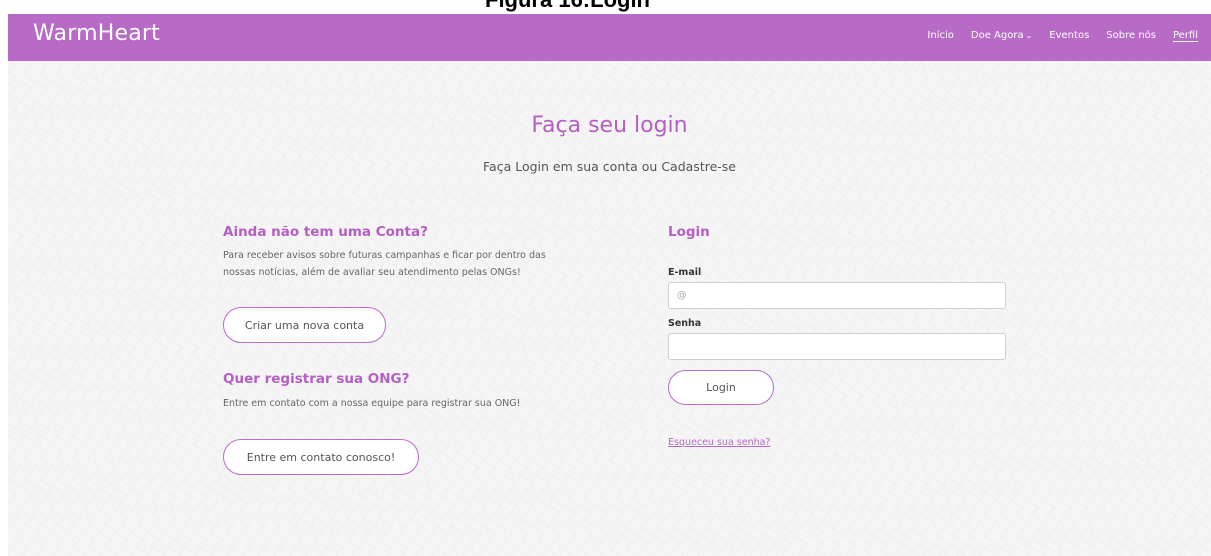 Image resolution: width=1211 pixels, height=556 pixels. Describe the element at coordinates (325, 232) in the screenshot. I see `signup-heading: Ainda não tem uma Conta?` at that location.